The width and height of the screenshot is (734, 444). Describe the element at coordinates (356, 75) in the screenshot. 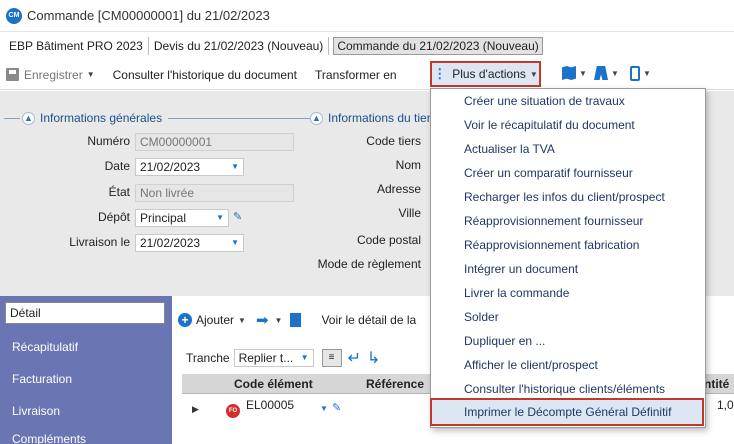

I see `transform-button: Transformer en` at that location.